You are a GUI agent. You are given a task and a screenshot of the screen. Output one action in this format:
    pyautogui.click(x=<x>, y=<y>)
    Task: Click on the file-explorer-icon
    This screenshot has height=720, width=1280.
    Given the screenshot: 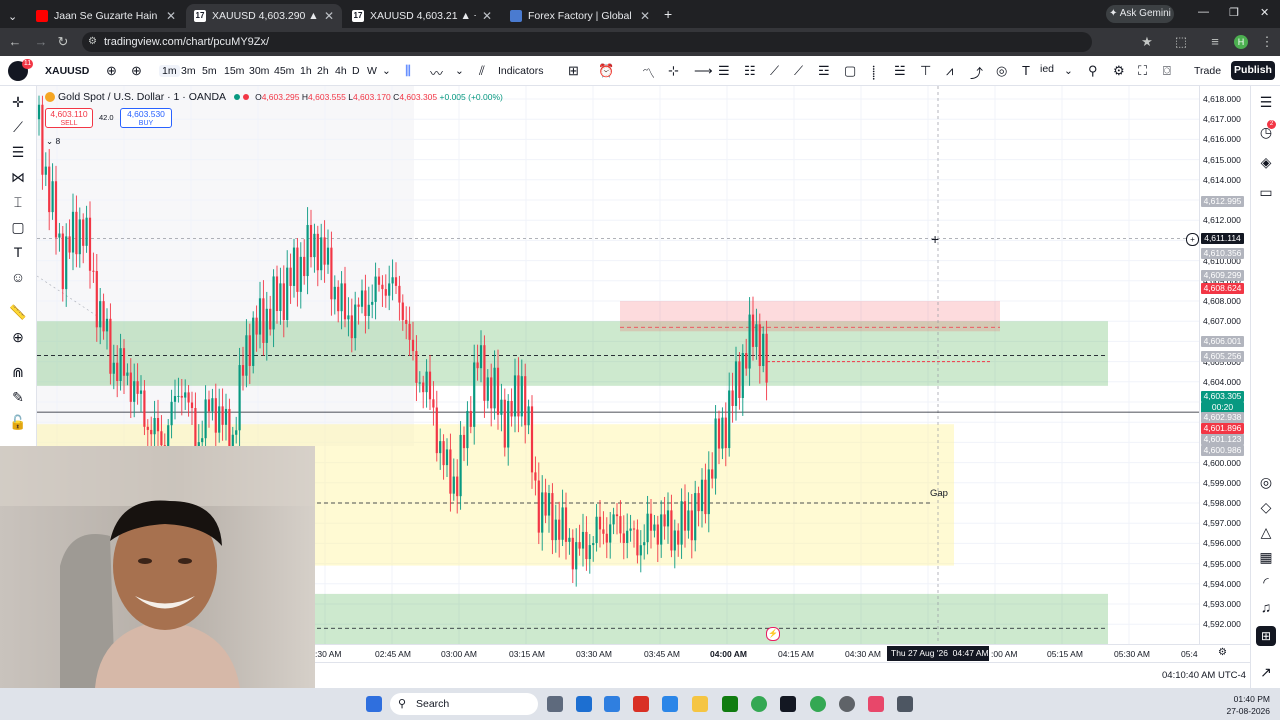 What is the action you would take?
    pyautogui.click(x=700, y=704)
    